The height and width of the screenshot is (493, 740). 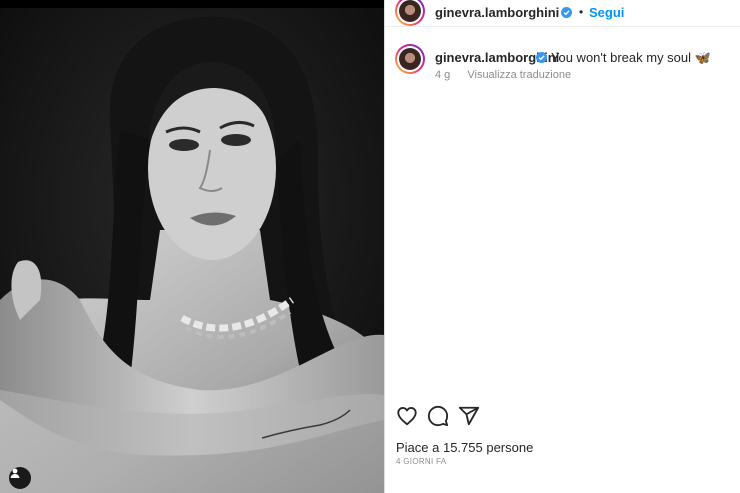 I want to click on header-username: ginevra.lamborghini, so click(x=497, y=12).